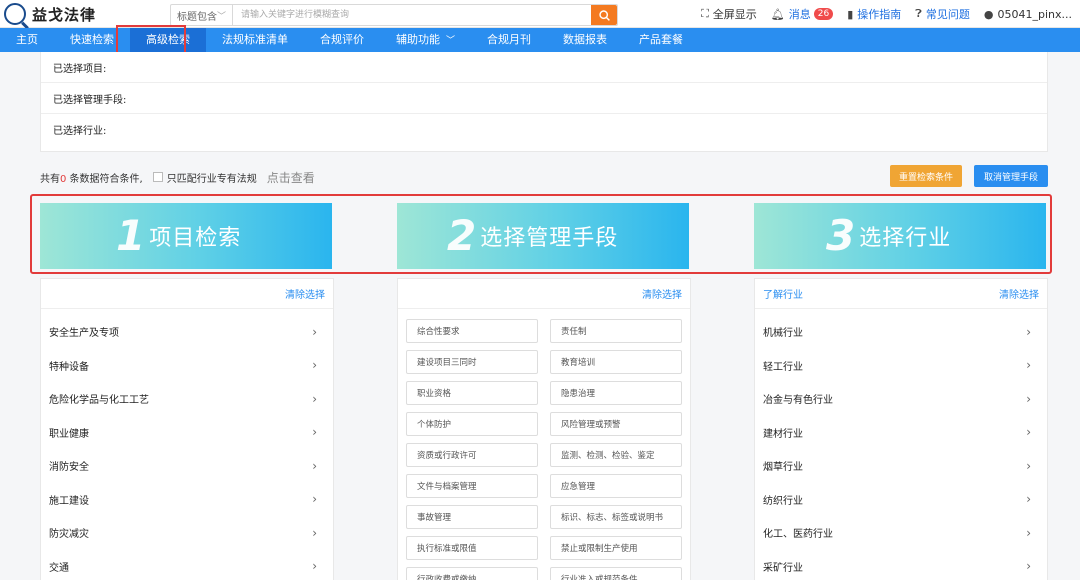 The image size is (1080, 580). Describe the element at coordinates (729, 14) in the screenshot. I see `fullscreen-button: ⛶ 全屏显示` at that location.